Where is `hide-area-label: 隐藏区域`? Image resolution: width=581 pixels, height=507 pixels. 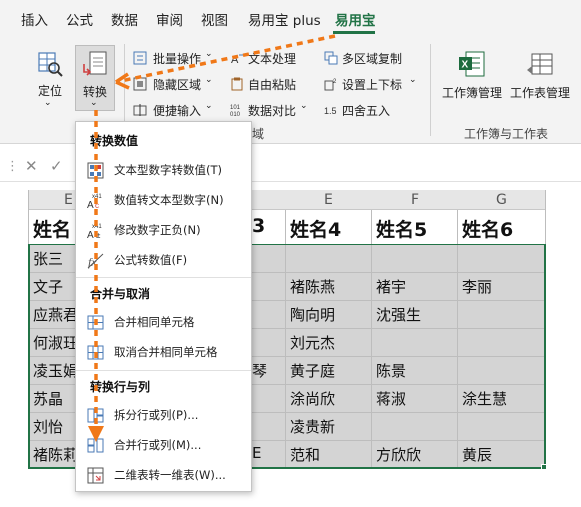
hide-area-label: 隐藏区域 is located at coordinates (177, 85).